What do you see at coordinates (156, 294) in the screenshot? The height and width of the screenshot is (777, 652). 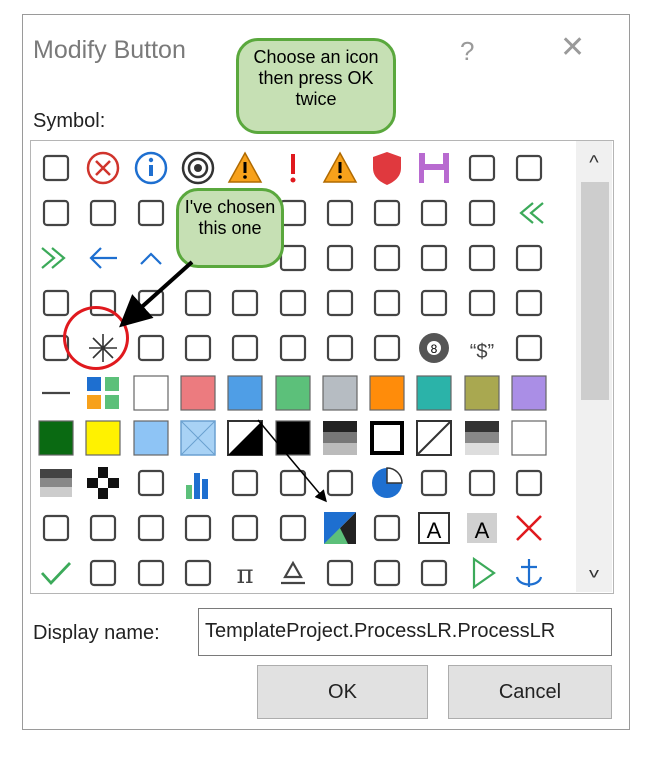 I see `callout-arrow` at bounding box center [156, 294].